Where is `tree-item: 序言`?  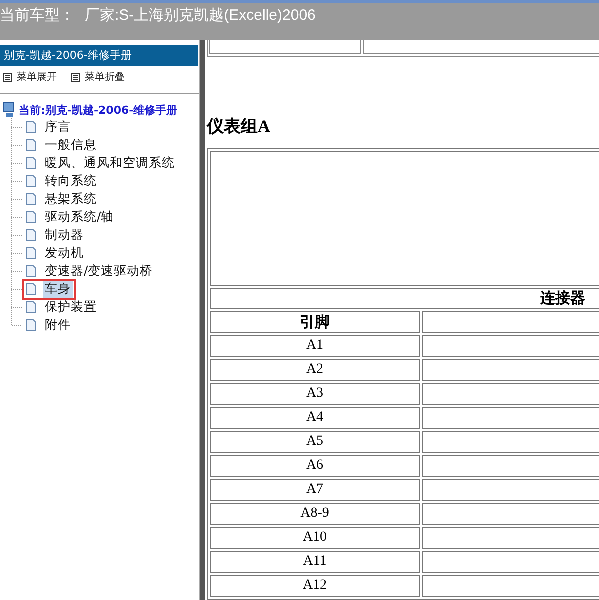
tree-item: 序言 is located at coordinates (49, 127).